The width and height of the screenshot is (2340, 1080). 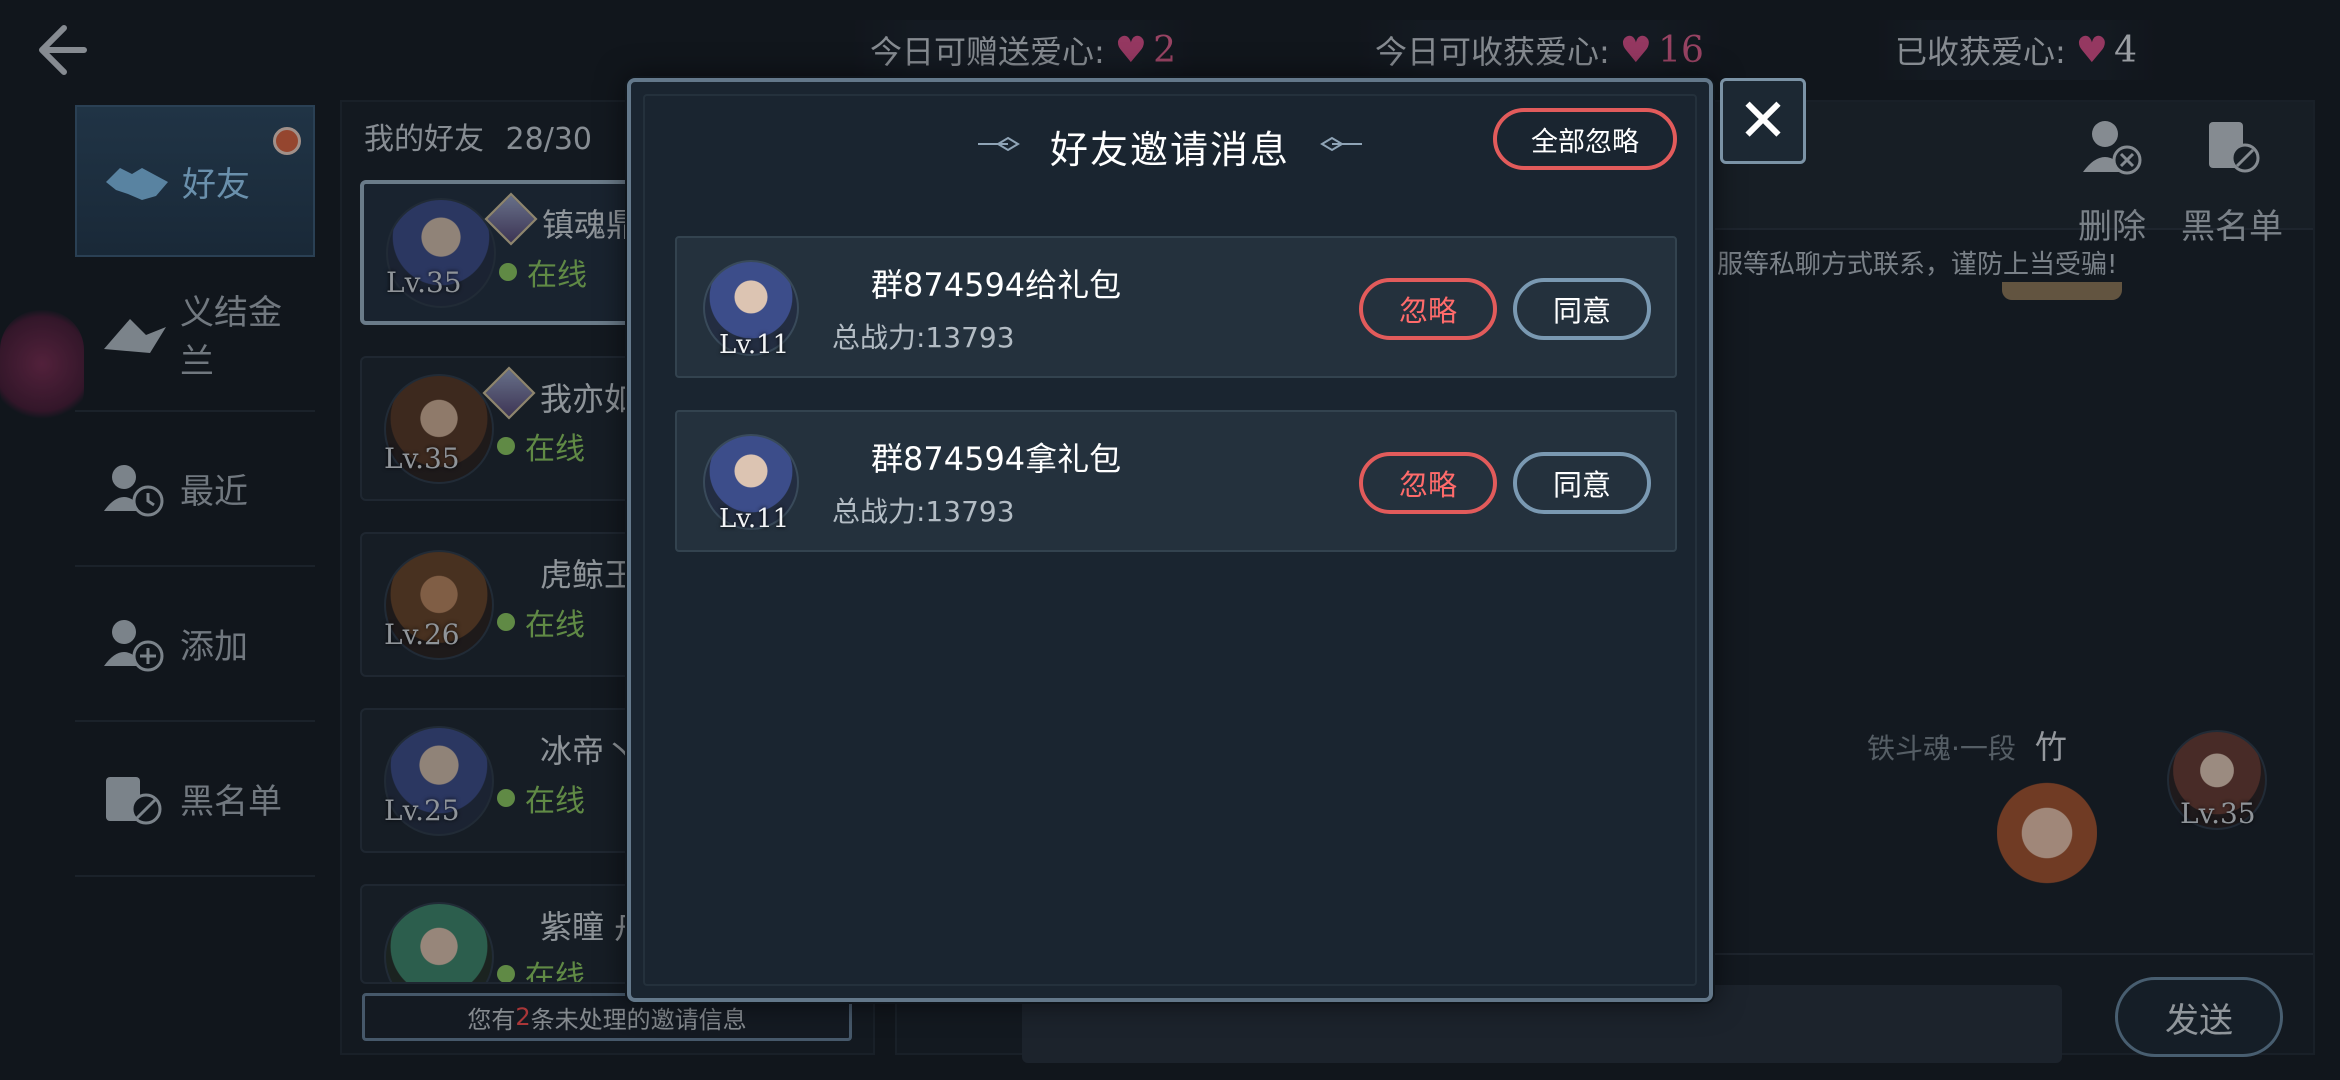 What do you see at coordinates (1002, 146) in the screenshot?
I see `title-left-ornament-icon` at bounding box center [1002, 146].